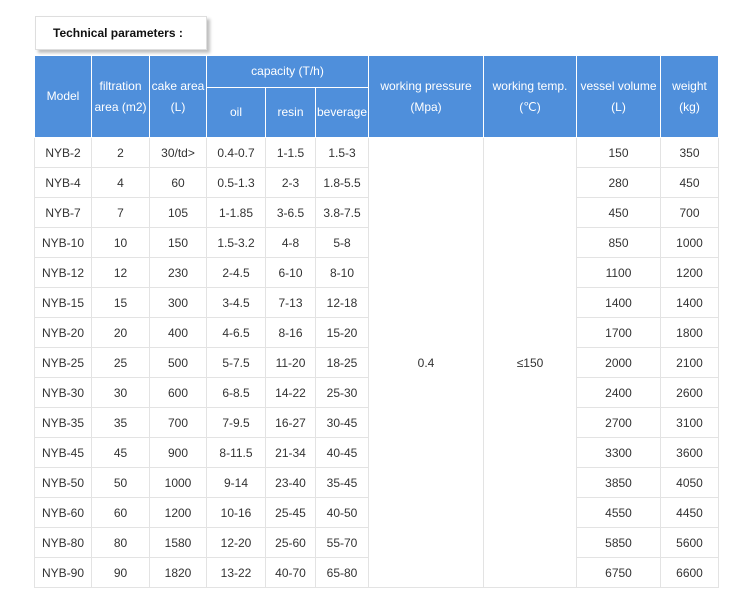  Describe the element at coordinates (178, 452) in the screenshot. I see `cake-area-cell: 900` at that location.